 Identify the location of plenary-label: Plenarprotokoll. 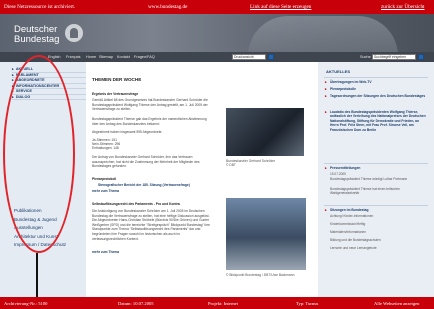
(104, 179).